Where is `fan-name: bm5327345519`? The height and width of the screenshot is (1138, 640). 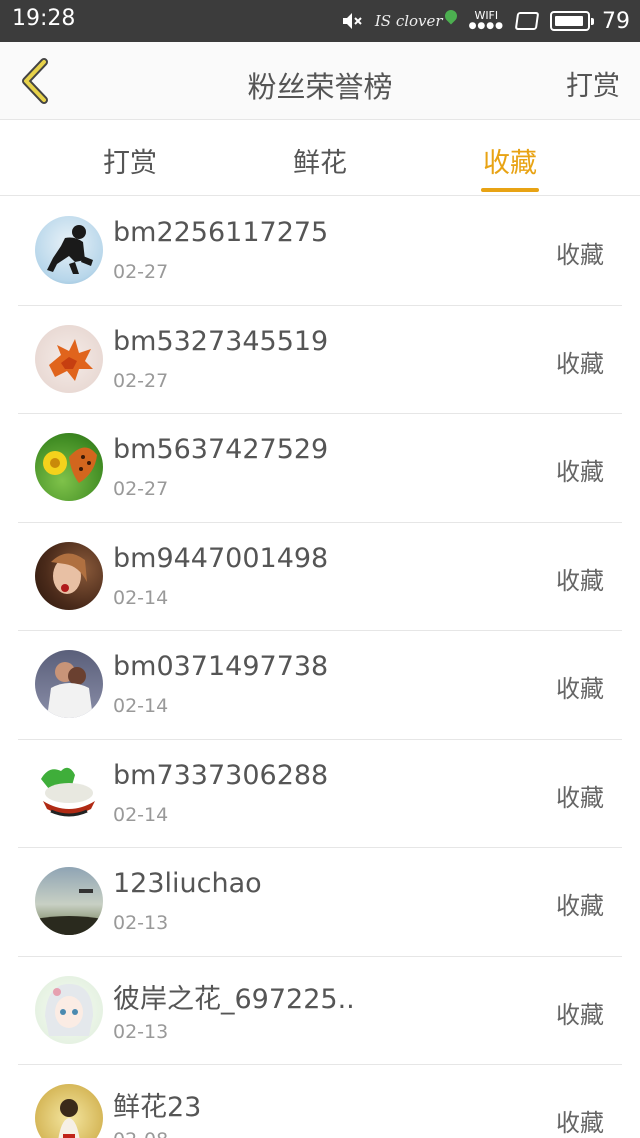
fan-name: bm5327345519 is located at coordinates (221, 341).